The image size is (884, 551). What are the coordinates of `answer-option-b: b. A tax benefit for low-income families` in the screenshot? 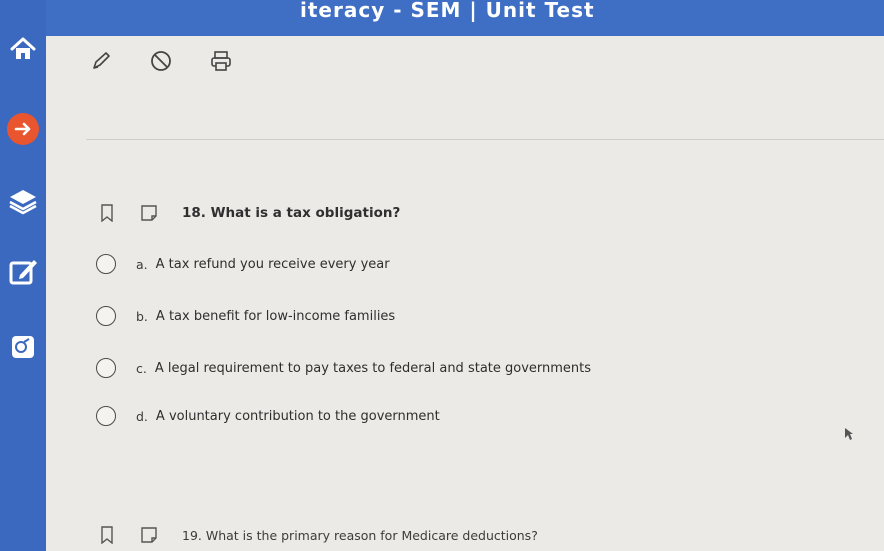 It's located at (245, 316).